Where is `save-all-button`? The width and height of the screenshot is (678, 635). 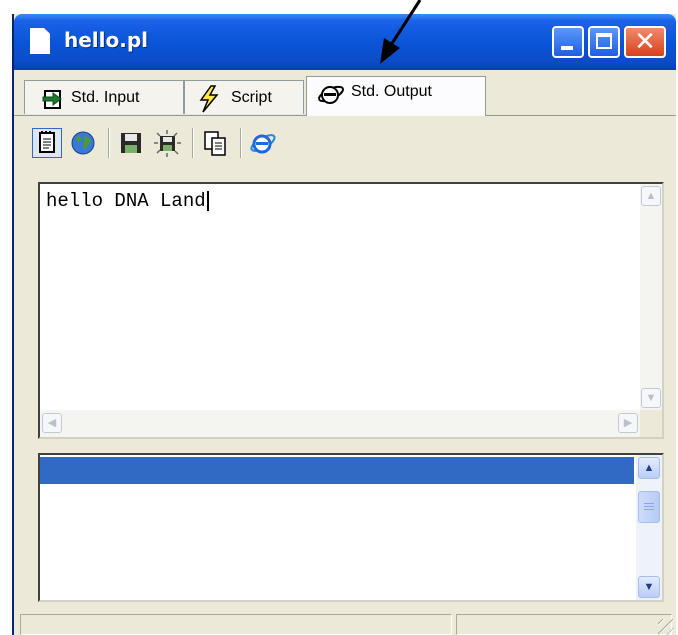
save-all-button is located at coordinates (167, 143).